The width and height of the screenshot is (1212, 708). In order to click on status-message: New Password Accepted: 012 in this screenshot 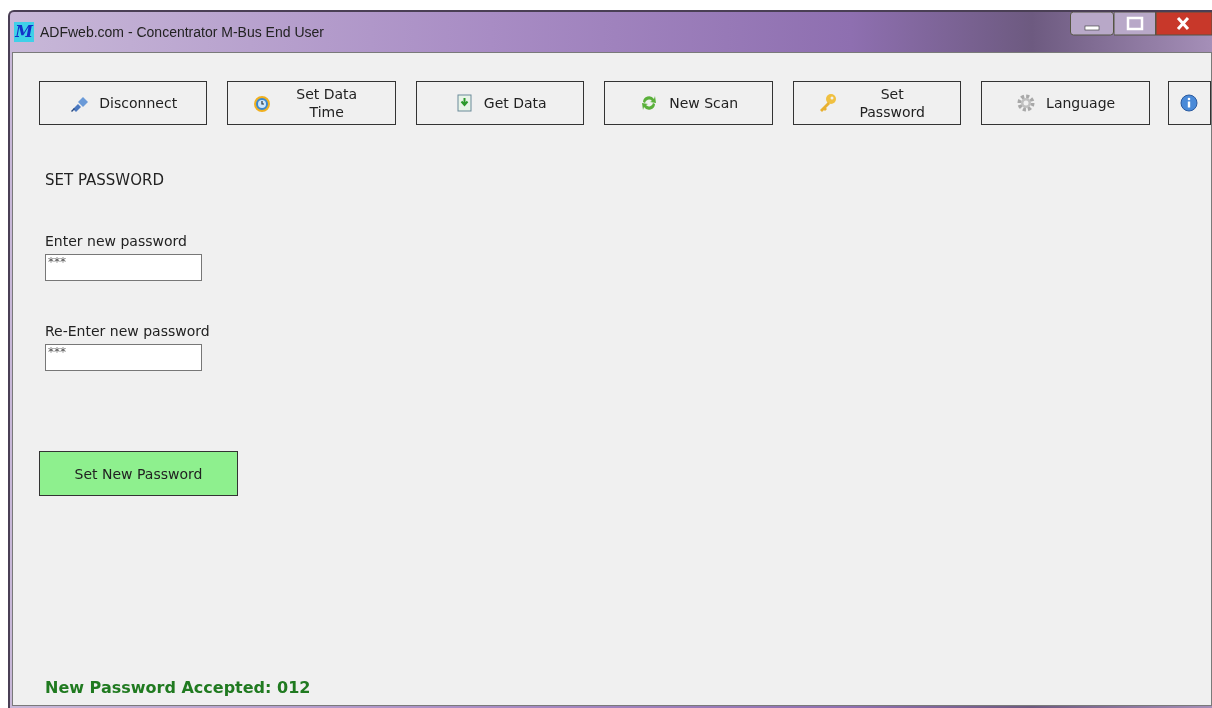, I will do `click(178, 687)`.